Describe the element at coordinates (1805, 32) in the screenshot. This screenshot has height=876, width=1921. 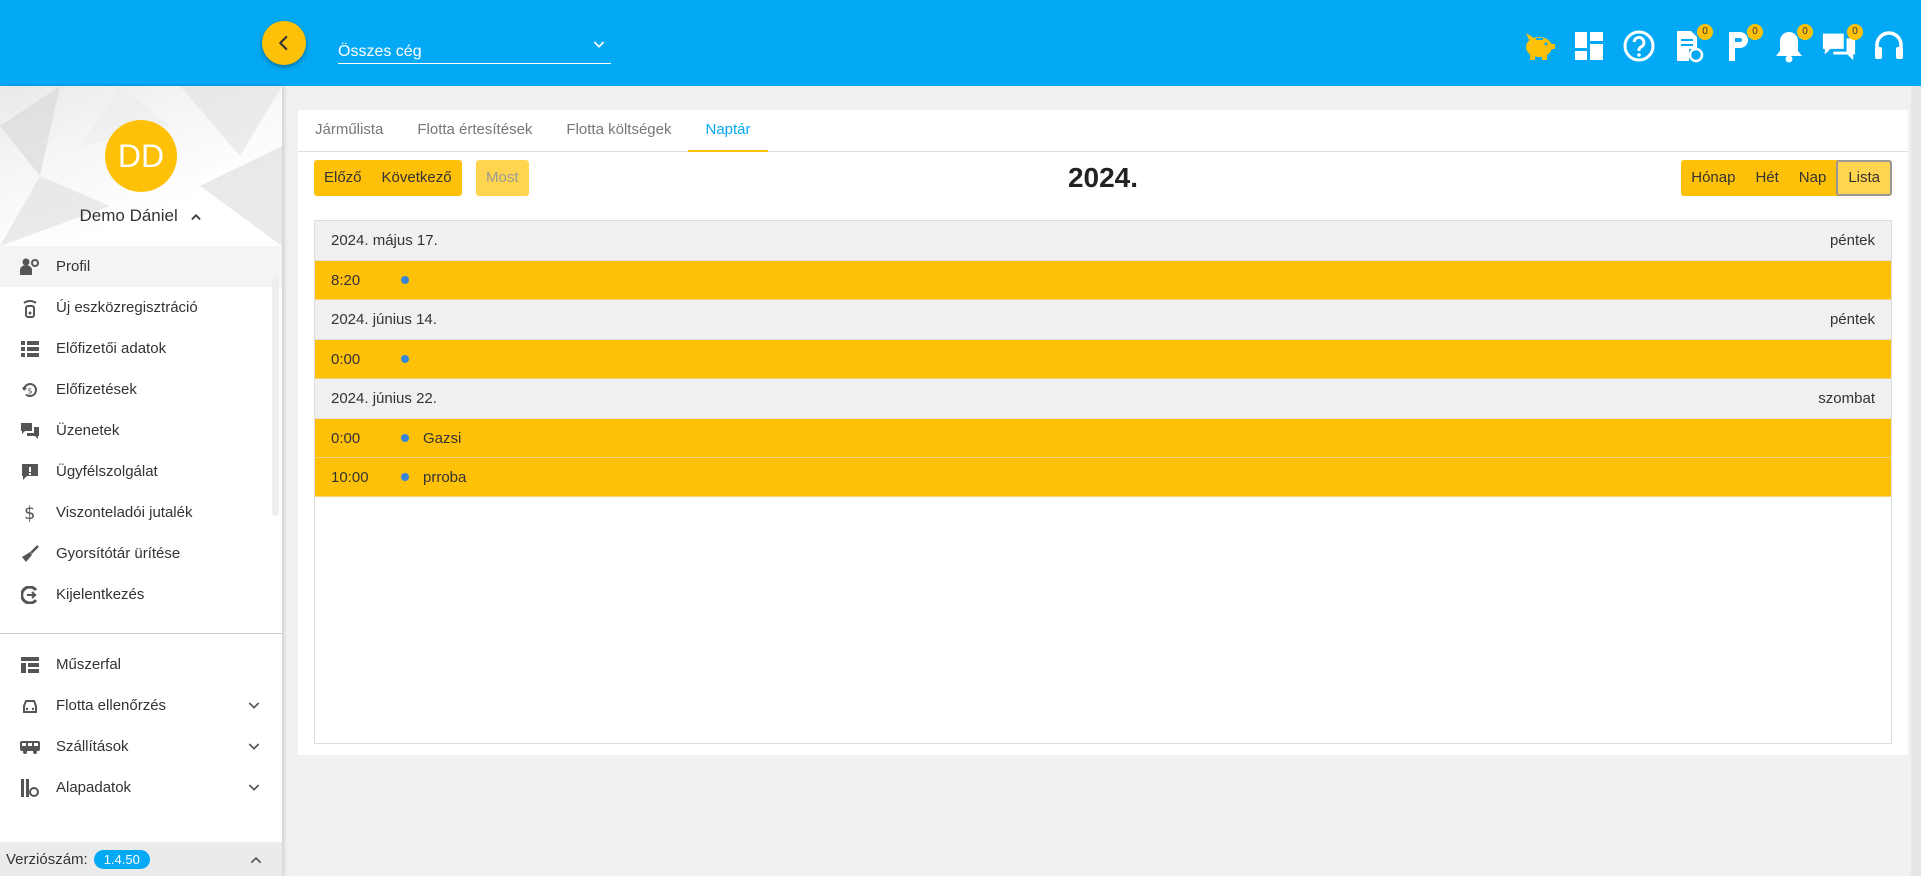
I see `notifications-badge: 0` at that location.